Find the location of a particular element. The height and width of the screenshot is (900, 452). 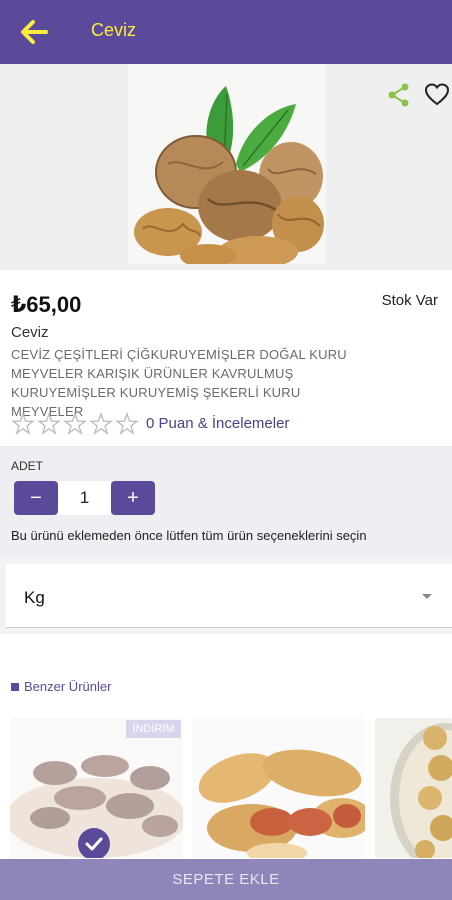

heart-outline-icon is located at coordinates (437, 94).